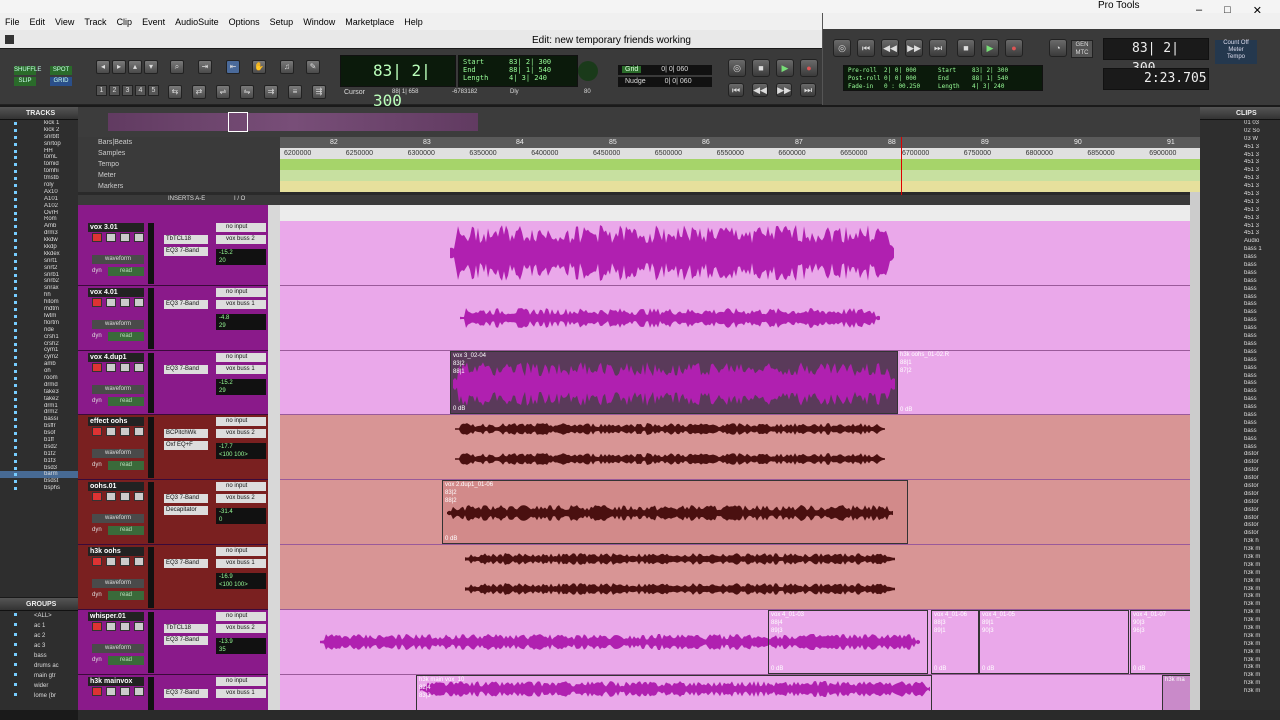 The height and width of the screenshot is (720, 1280). Describe the element at coordinates (39, 676) in the screenshot. I see `group-list-item: main gtr` at that location.